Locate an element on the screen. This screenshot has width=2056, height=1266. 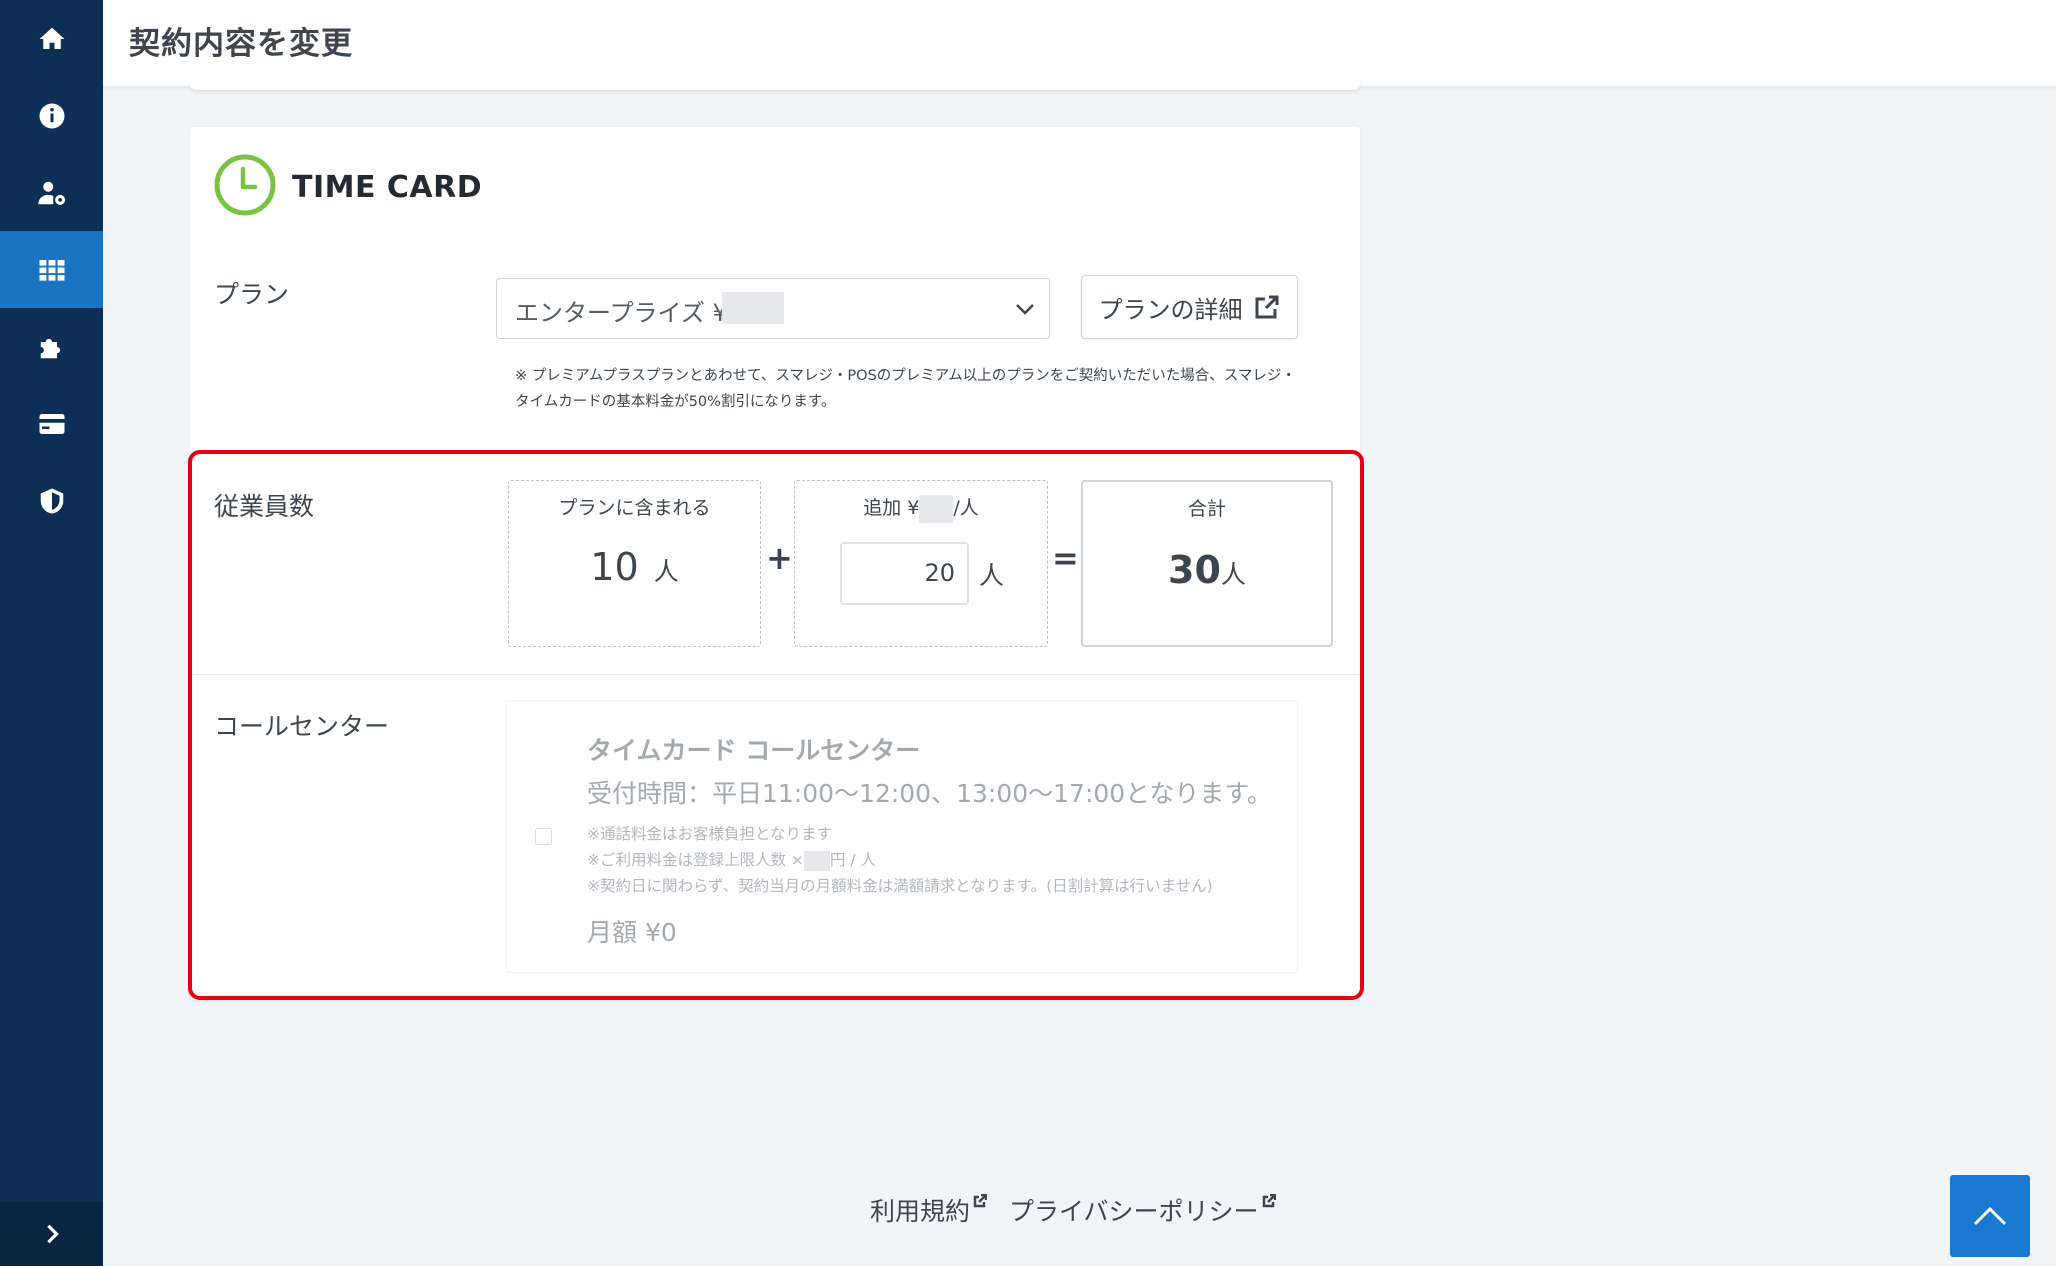
info-icon is located at coordinates (51, 115).